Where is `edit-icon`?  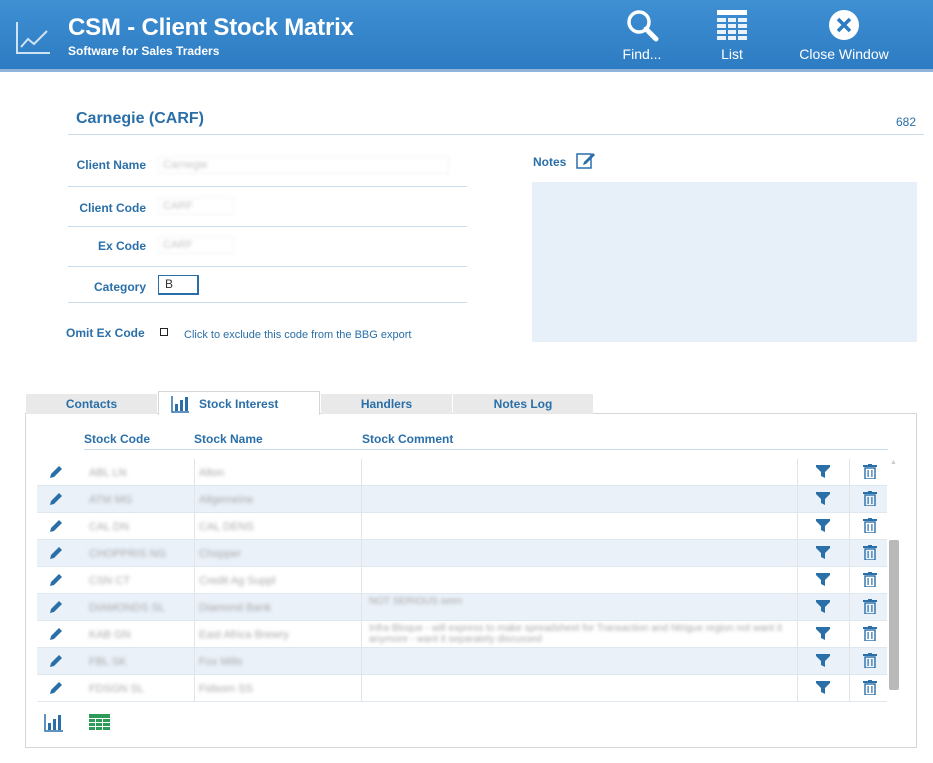
edit-icon is located at coordinates (586, 160).